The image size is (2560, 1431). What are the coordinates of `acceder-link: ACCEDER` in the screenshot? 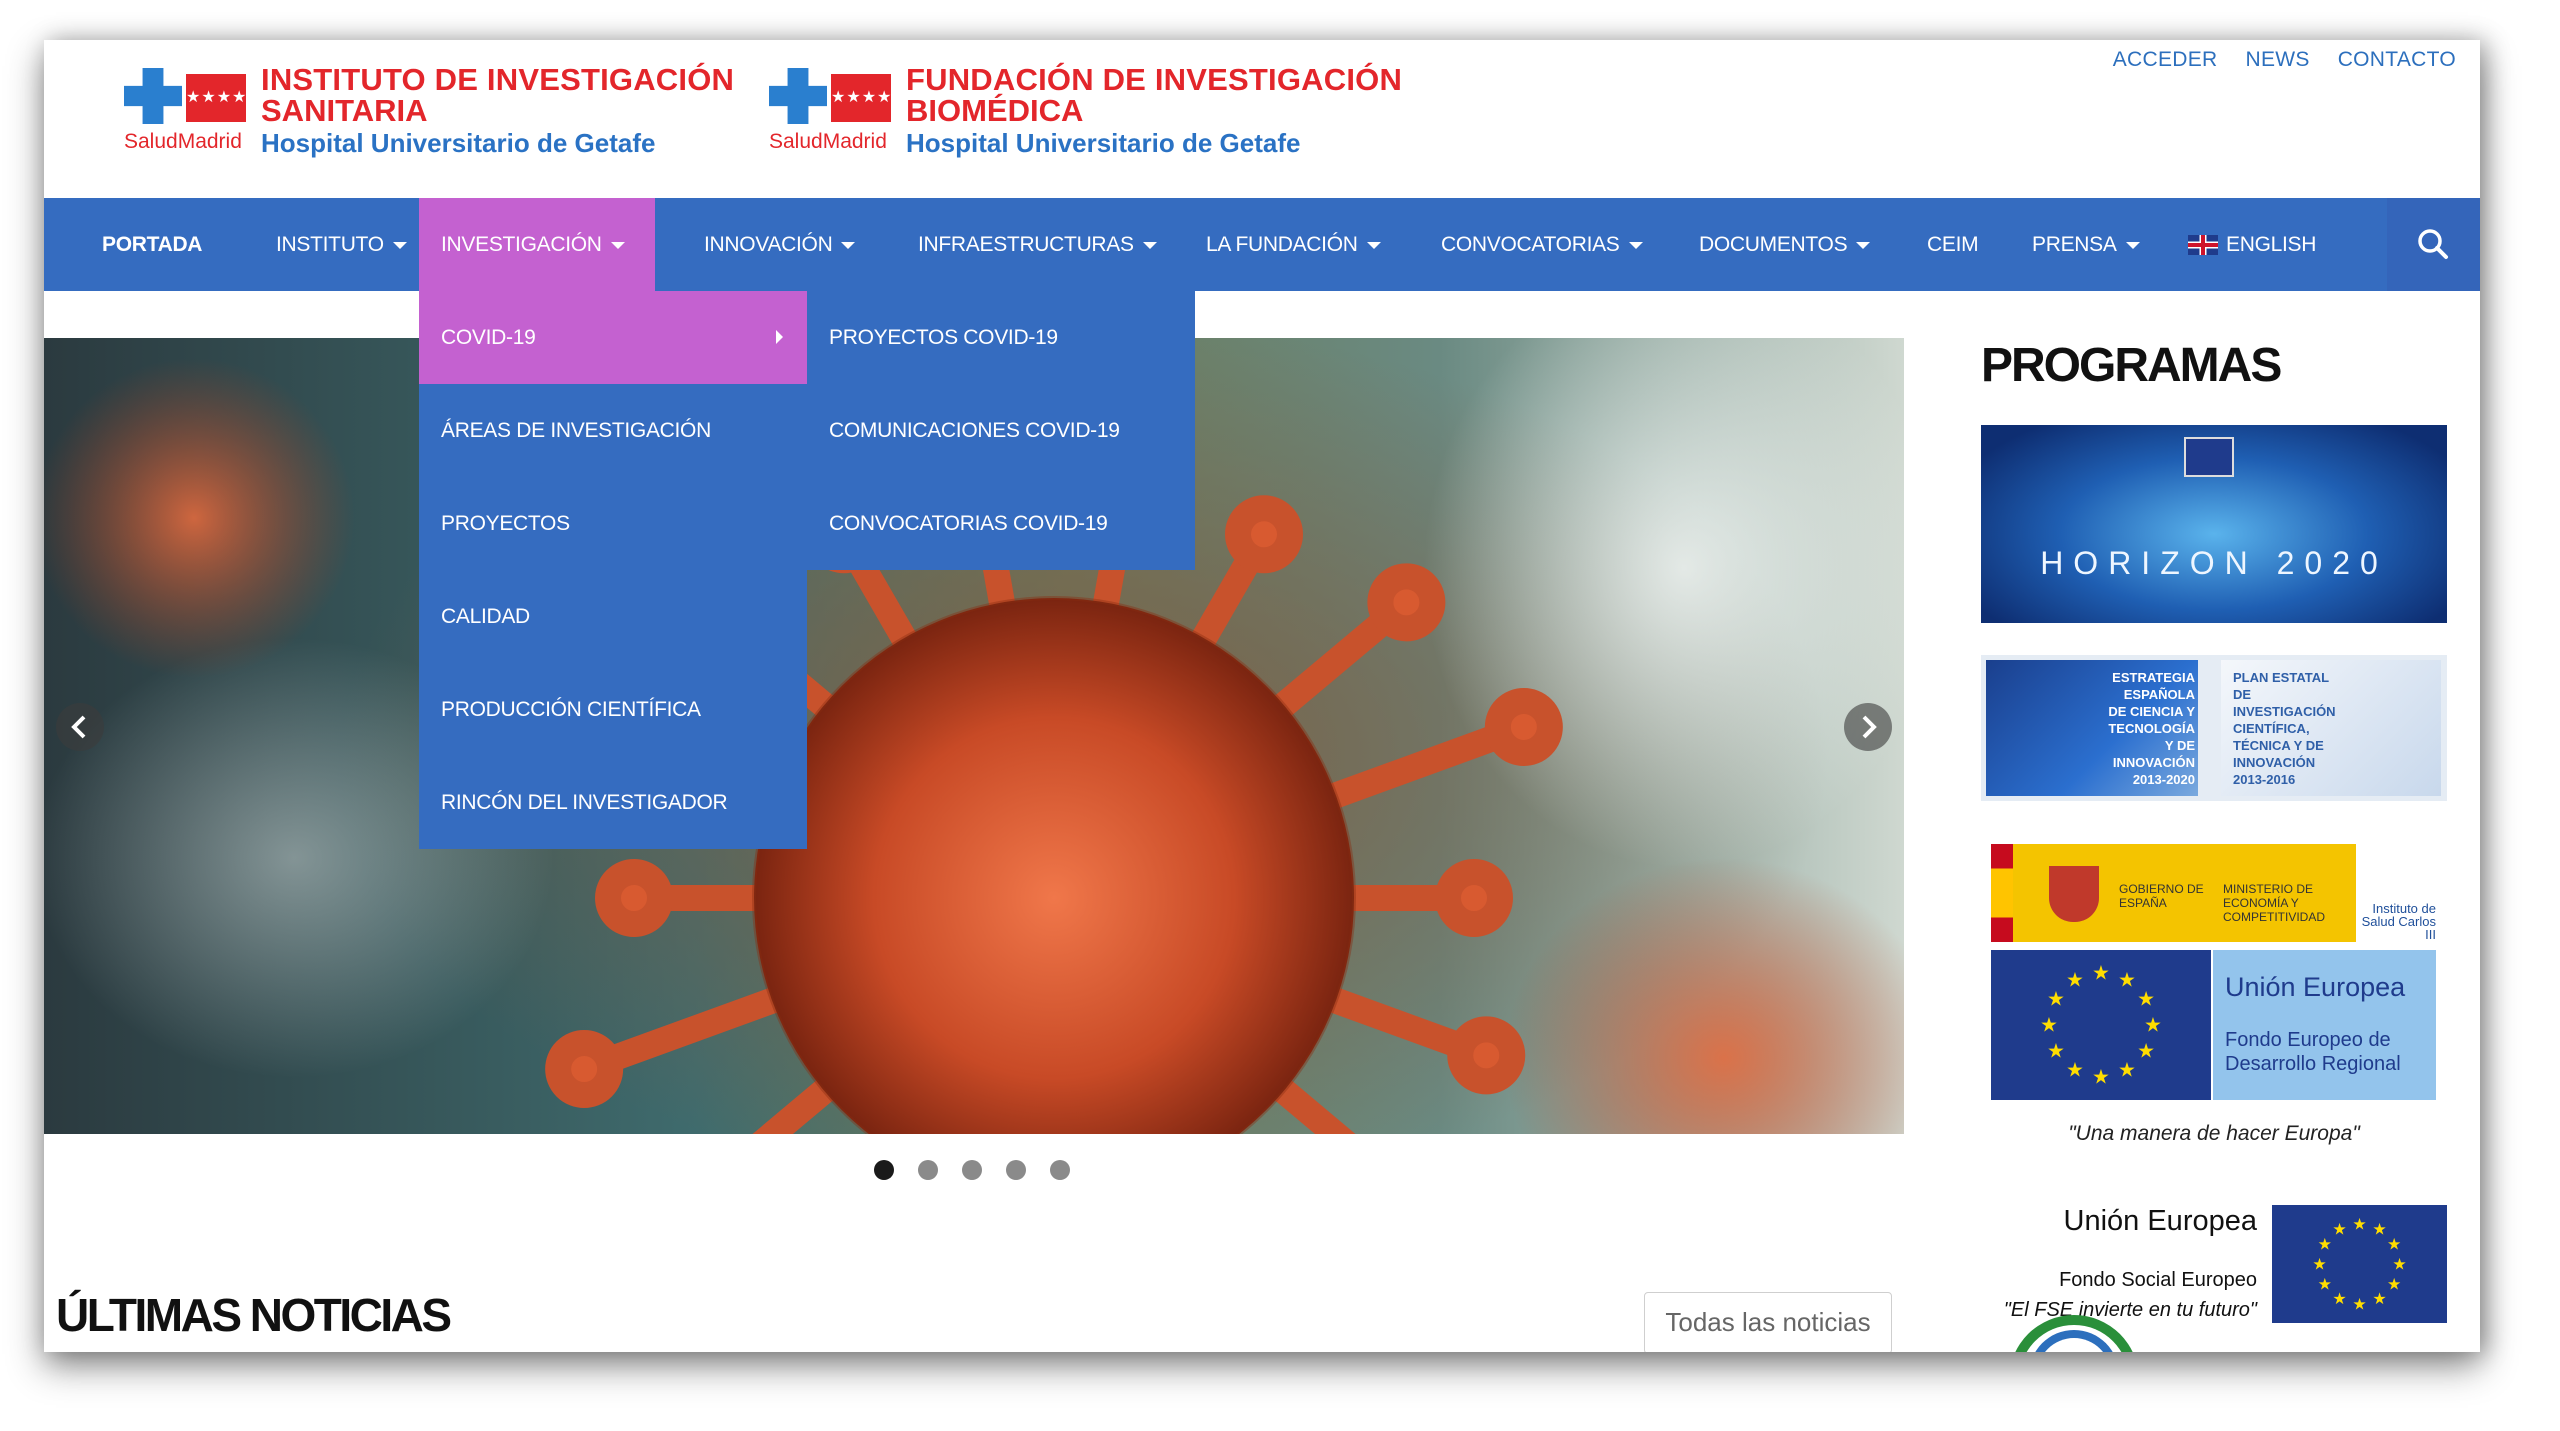 It's located at (2165, 60).